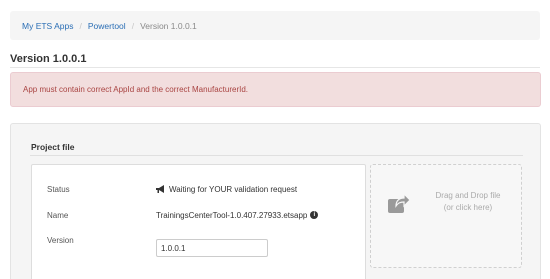  I want to click on version-row: Version, so click(198, 244).